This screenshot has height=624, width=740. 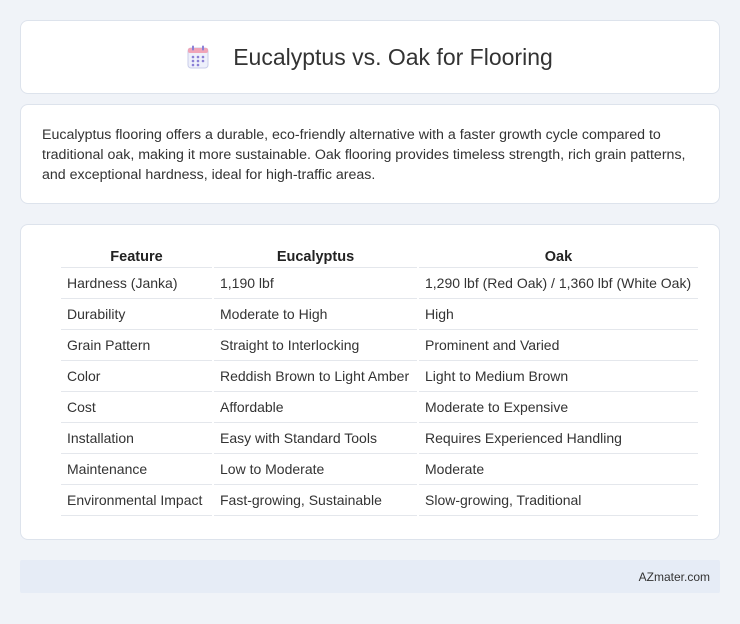 I want to click on column-header-eucalyptus: Eucalyptus, so click(x=315, y=257).